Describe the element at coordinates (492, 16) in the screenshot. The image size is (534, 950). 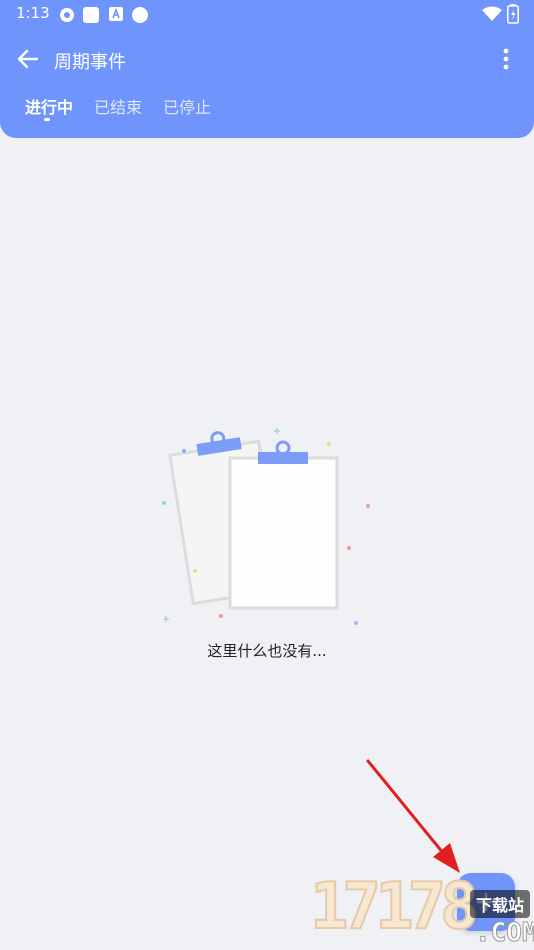
I see `wifi-icon` at that location.